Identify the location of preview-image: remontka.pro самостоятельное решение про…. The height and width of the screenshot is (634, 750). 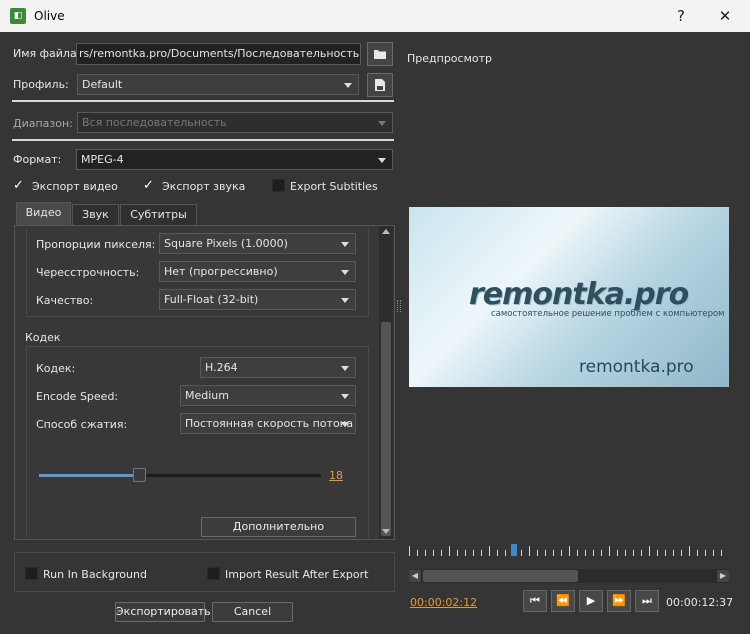
(569, 297).